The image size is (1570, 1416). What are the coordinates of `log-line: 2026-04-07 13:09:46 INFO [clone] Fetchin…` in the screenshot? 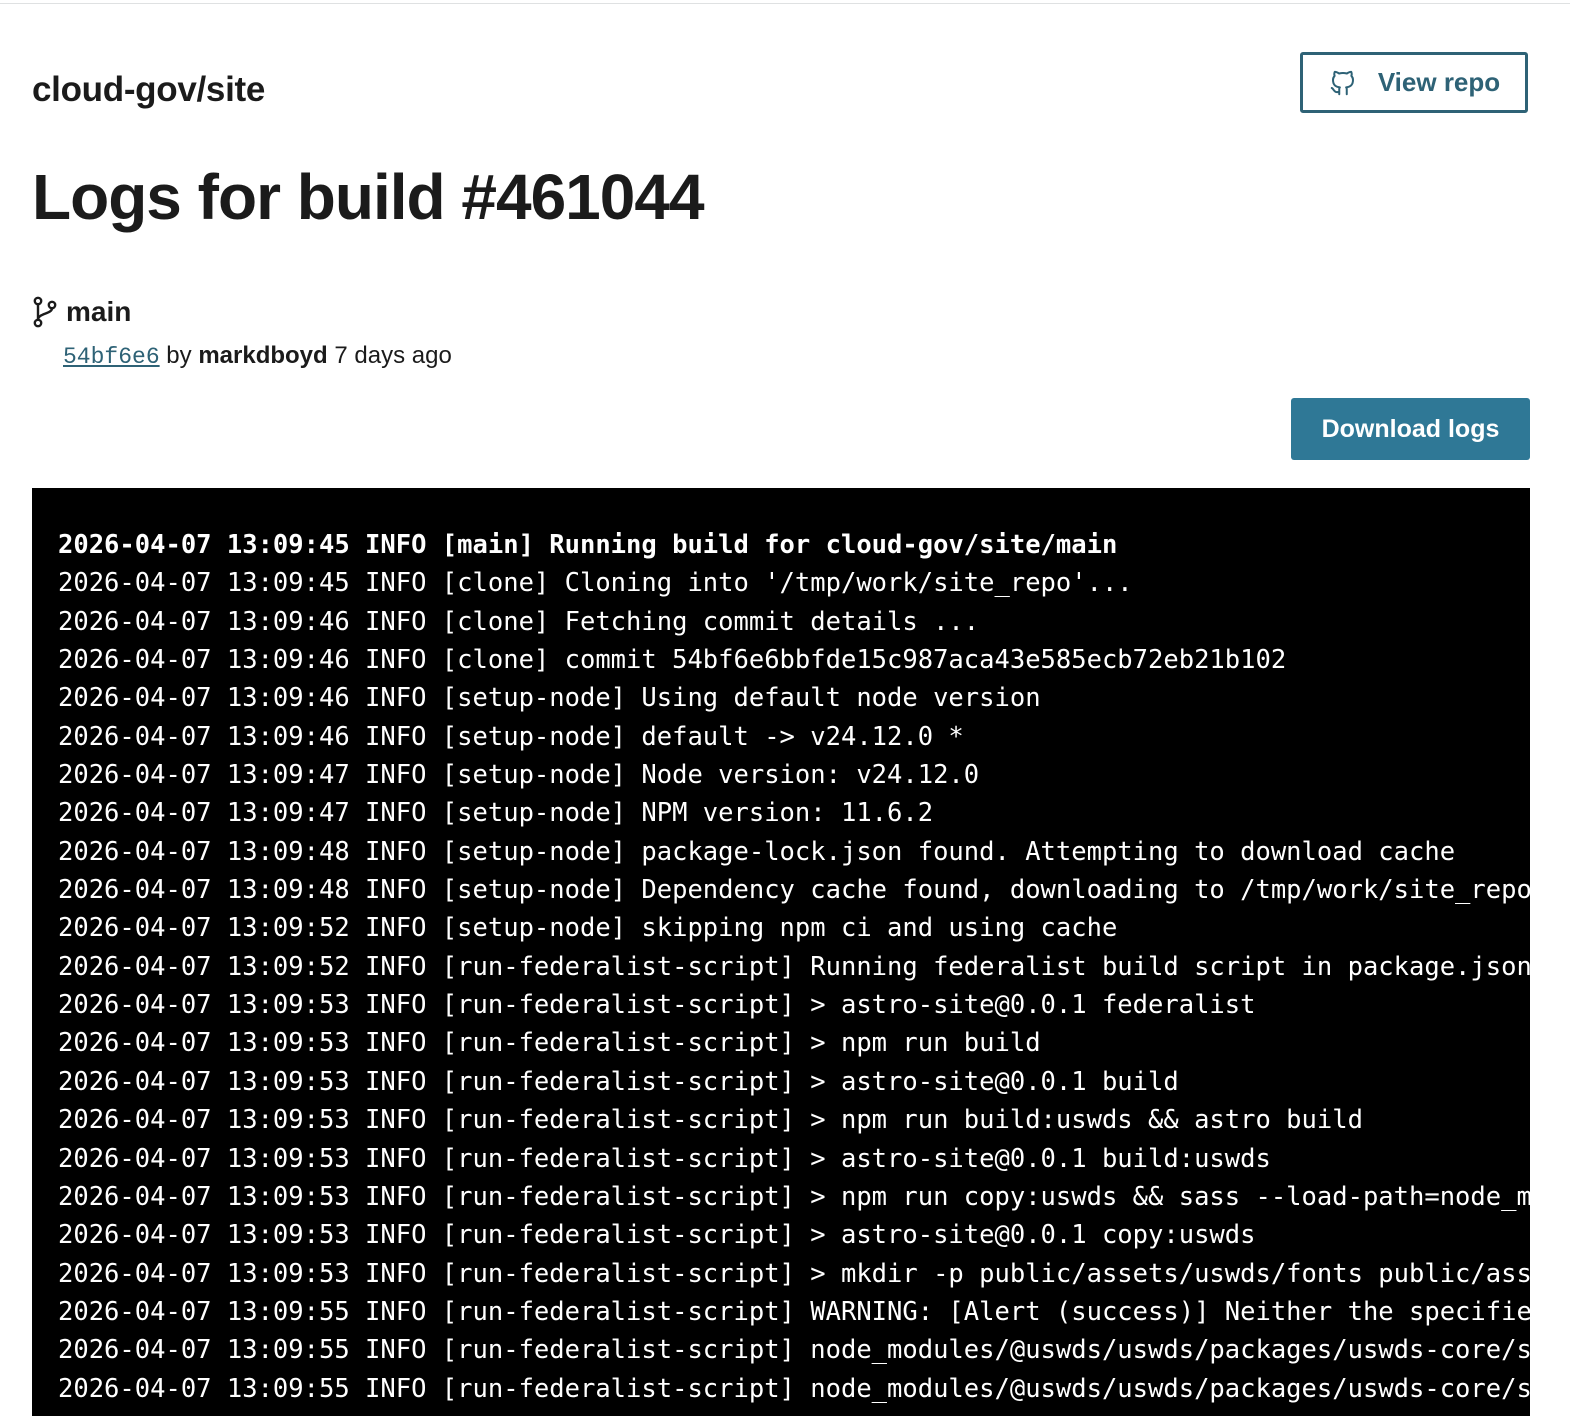 It's located at (519, 621).